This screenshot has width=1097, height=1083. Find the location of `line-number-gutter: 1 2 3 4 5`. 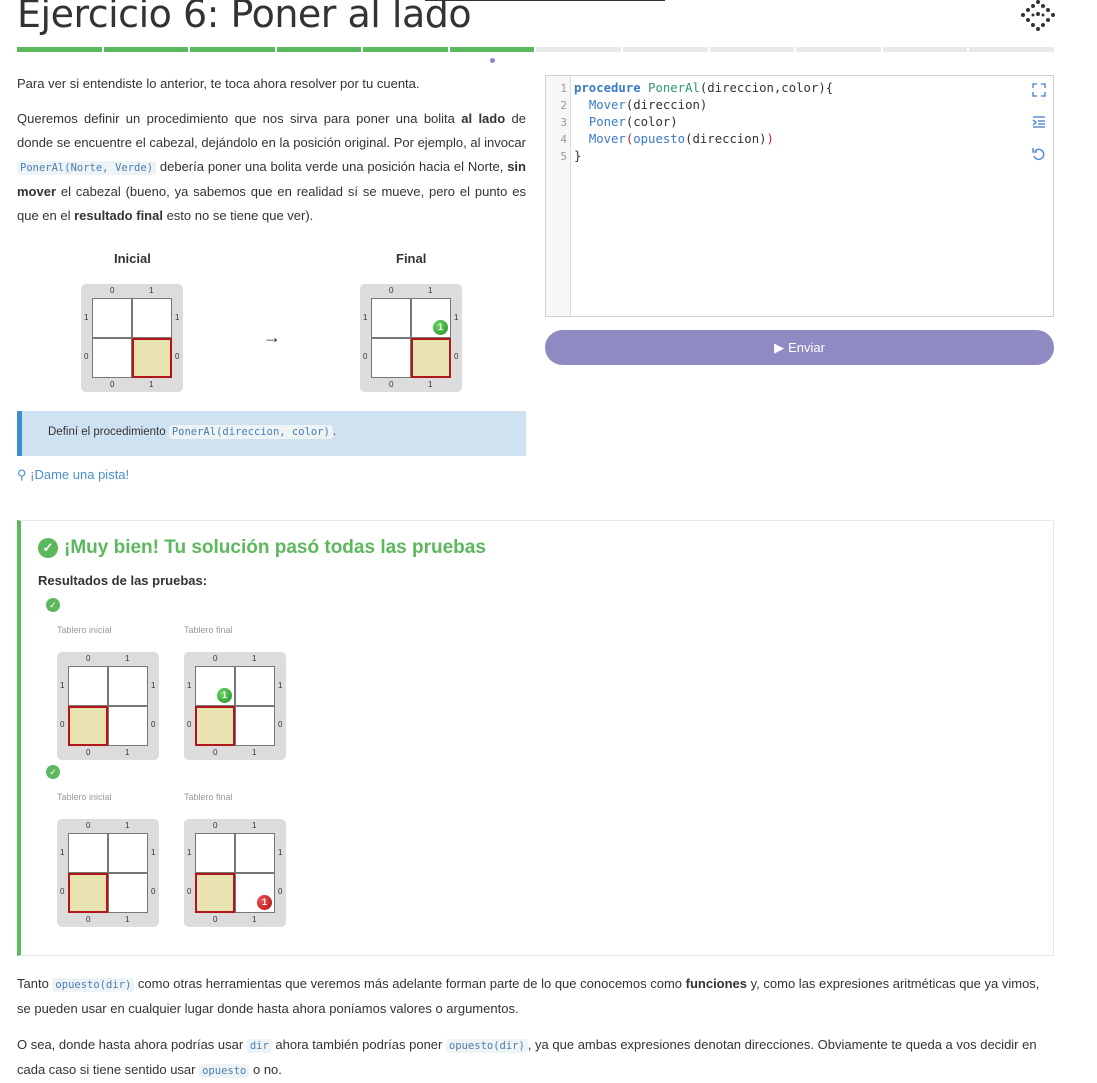

line-number-gutter: 1 2 3 4 5 is located at coordinates (558, 196).